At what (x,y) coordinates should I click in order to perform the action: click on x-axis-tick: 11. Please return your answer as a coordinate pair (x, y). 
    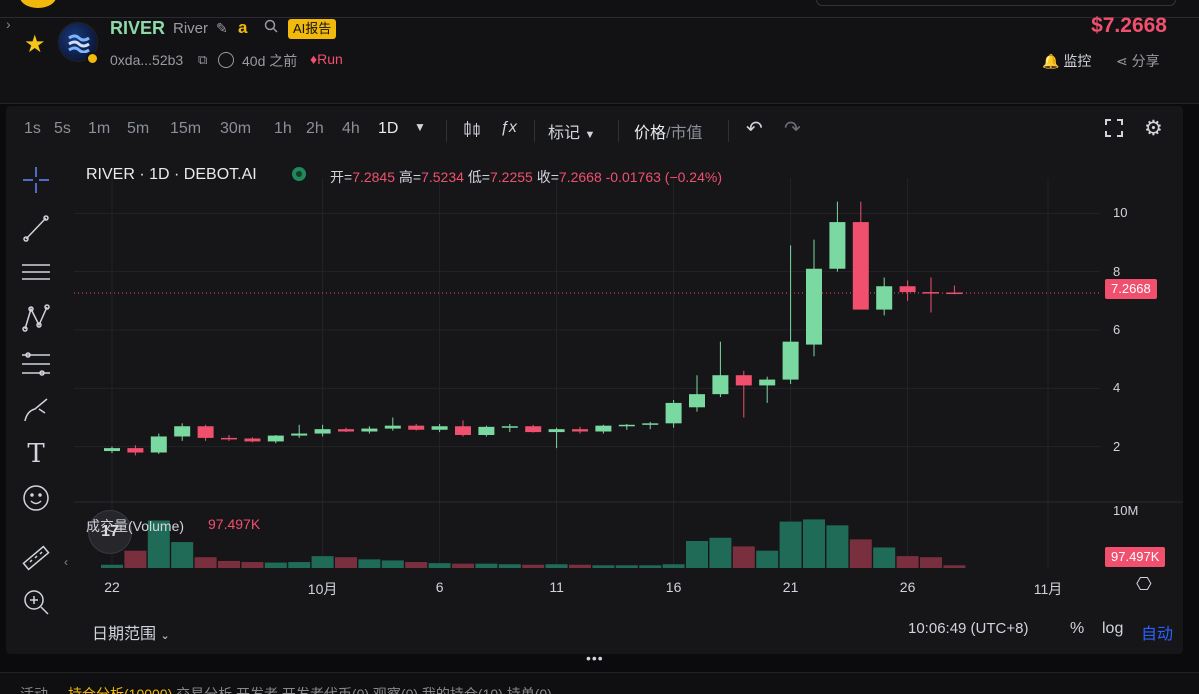
    Looking at the image, I should click on (556, 587).